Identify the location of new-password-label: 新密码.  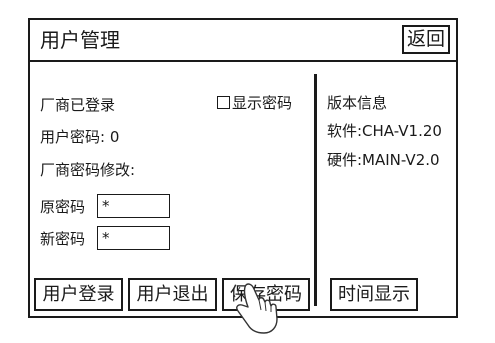
(63, 239).